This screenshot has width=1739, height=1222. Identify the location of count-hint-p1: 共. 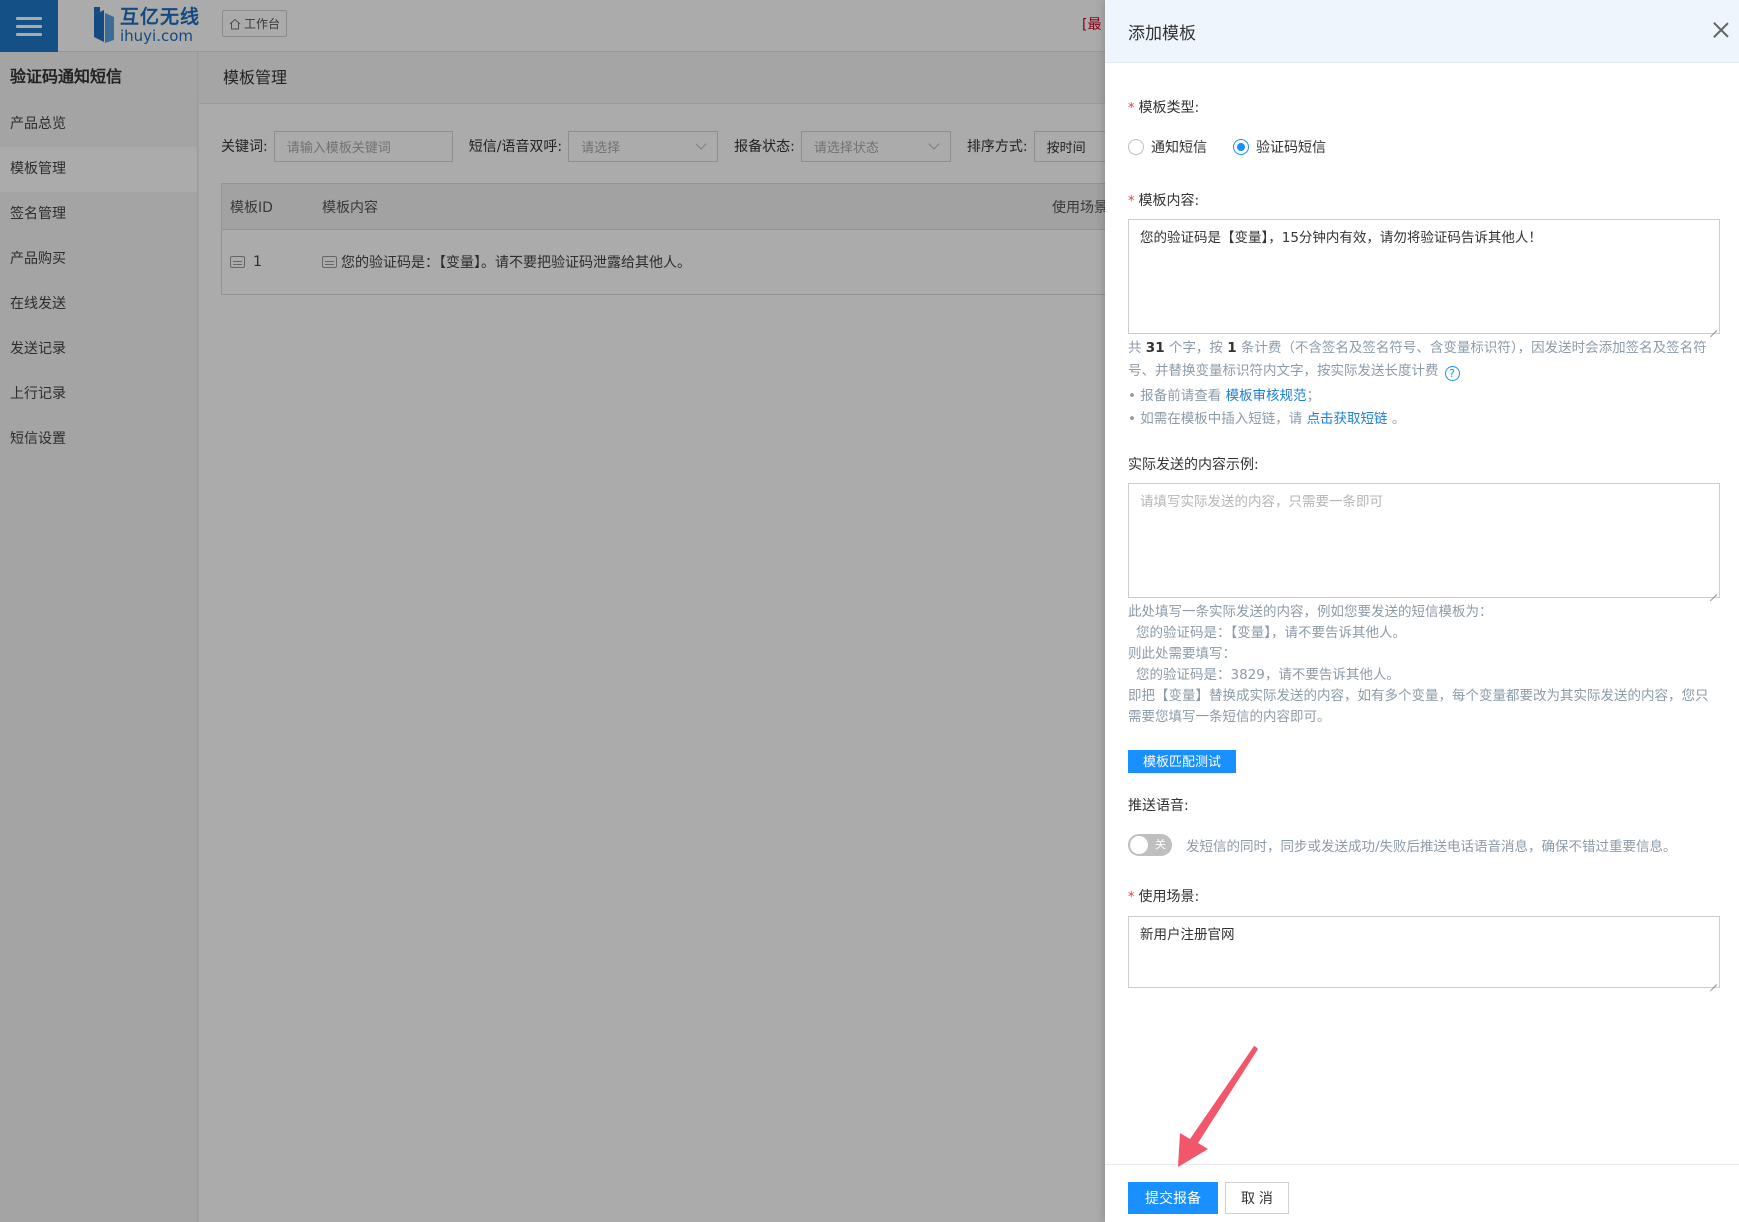
(1135, 348).